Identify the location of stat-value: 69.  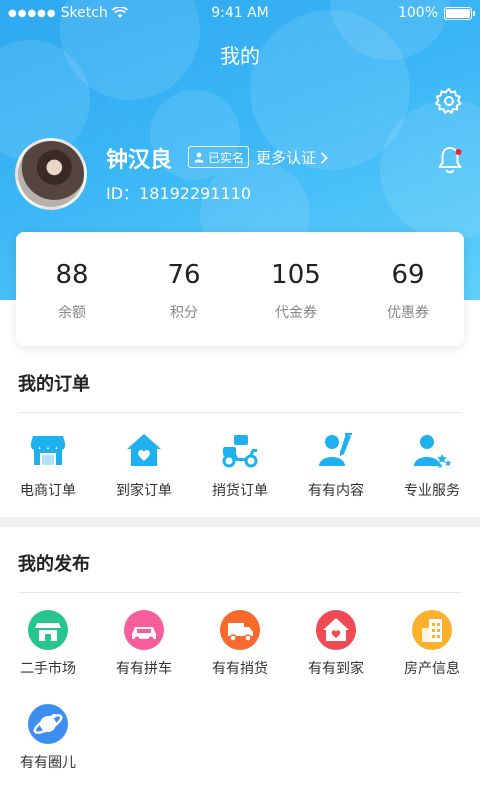
(408, 275).